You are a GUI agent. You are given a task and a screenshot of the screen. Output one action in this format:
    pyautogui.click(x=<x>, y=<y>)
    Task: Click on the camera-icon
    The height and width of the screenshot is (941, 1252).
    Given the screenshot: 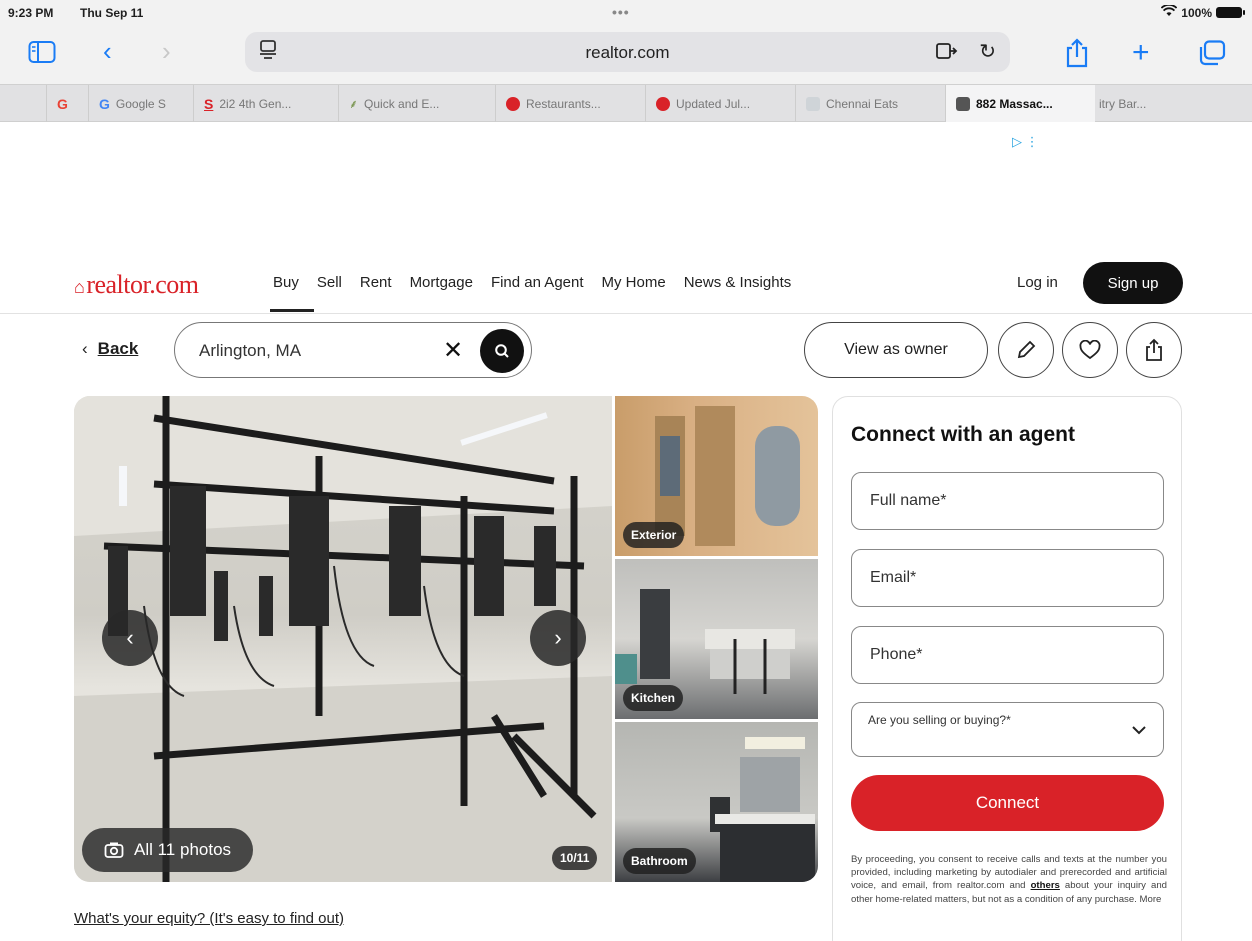 What is the action you would take?
    pyautogui.click(x=114, y=850)
    